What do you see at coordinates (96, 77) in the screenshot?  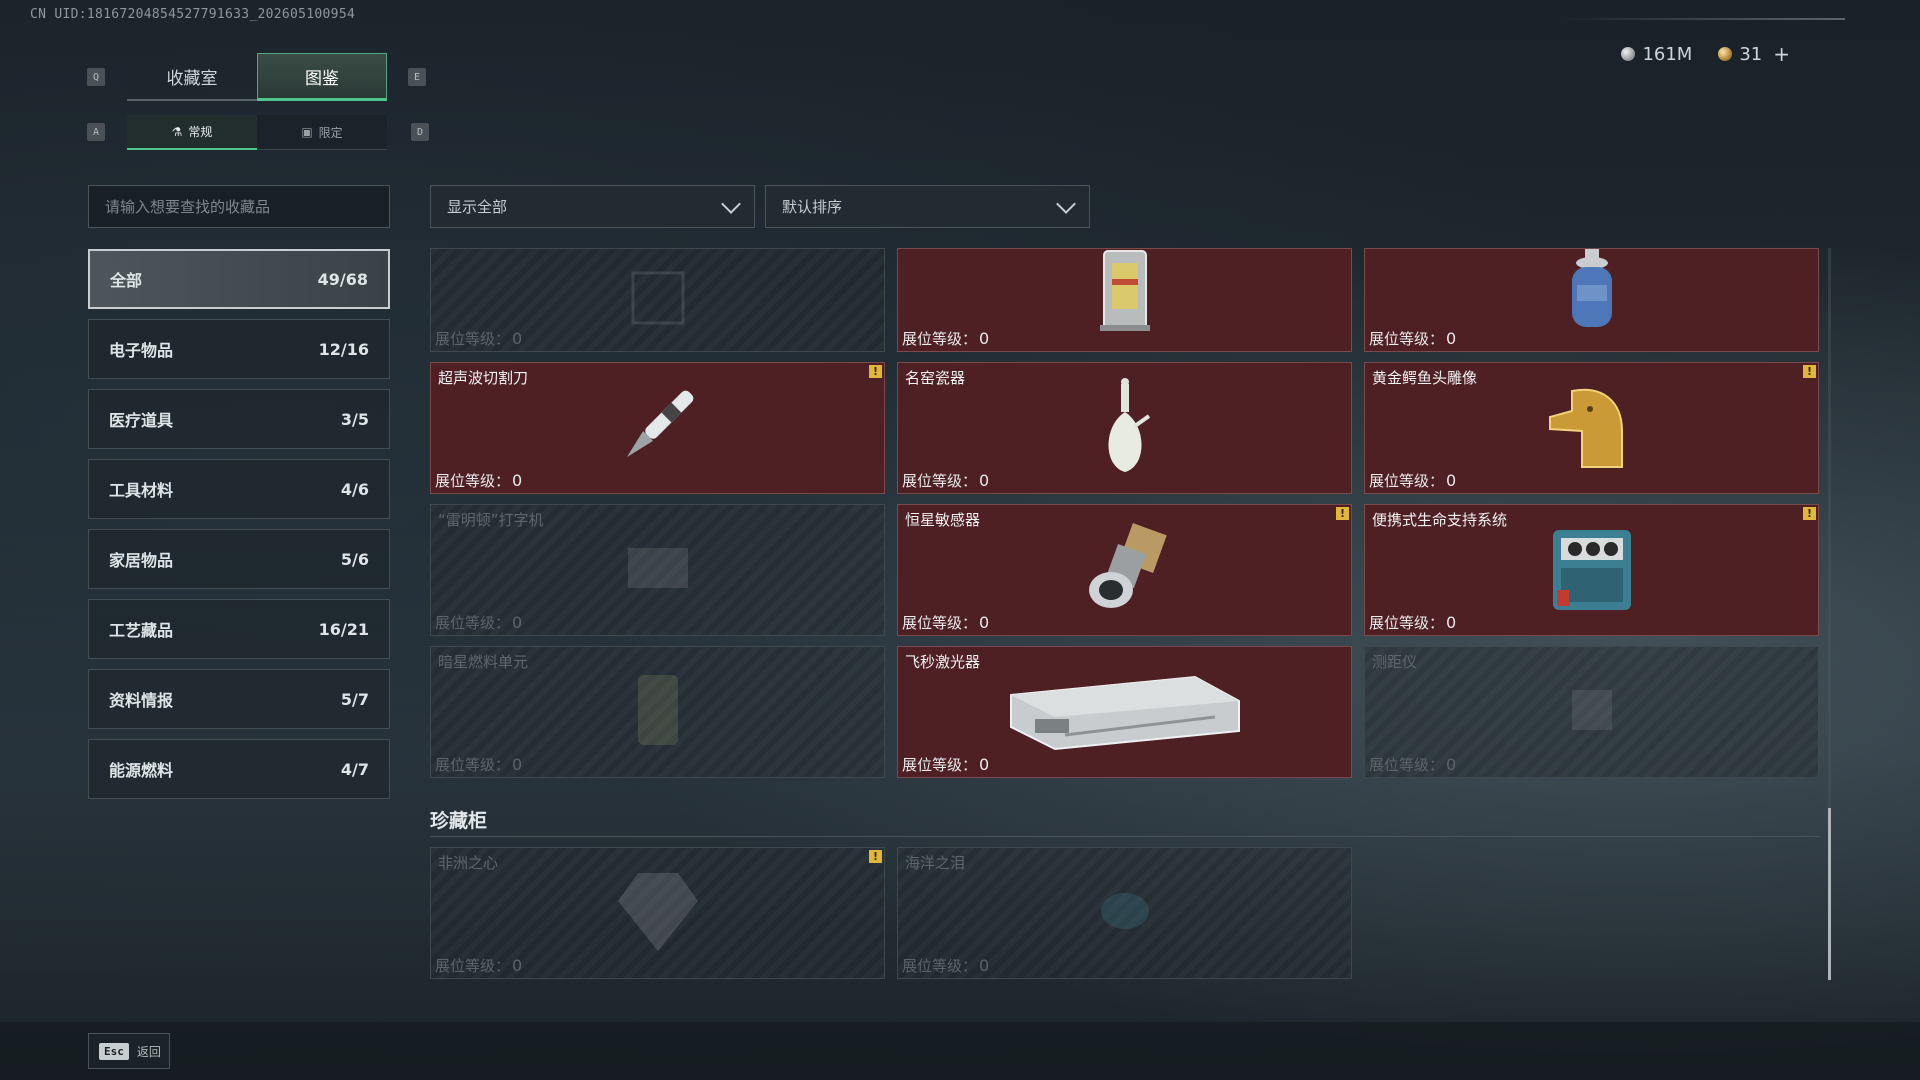 I see `key-hint-prev-tab: Q` at bounding box center [96, 77].